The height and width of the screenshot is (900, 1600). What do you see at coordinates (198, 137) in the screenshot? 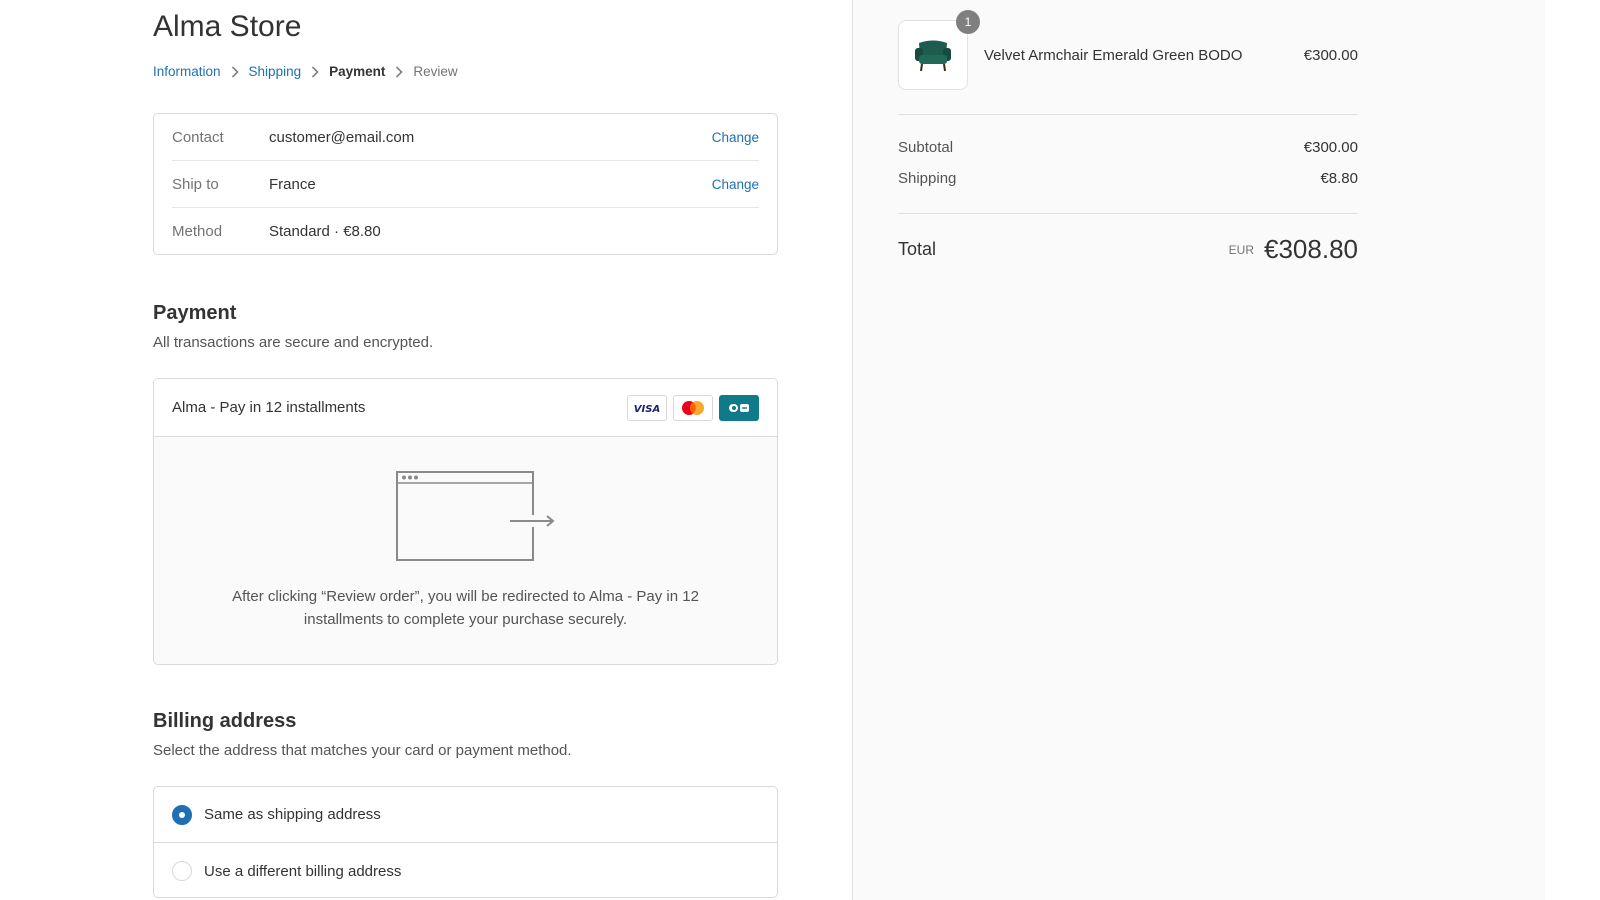
I see `review-label: Contact` at bounding box center [198, 137].